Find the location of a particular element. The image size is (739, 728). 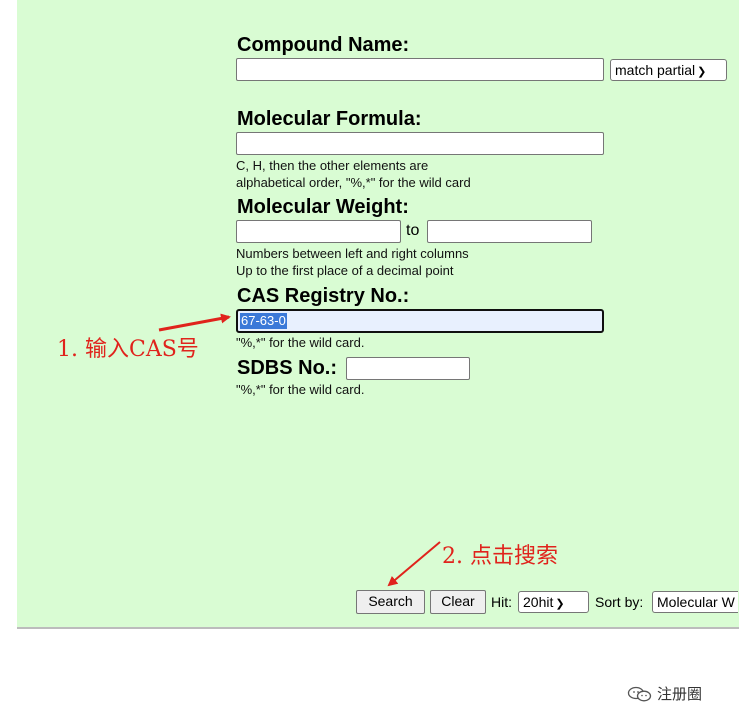

arrow-to-search-button is located at coordinates (414, 564).